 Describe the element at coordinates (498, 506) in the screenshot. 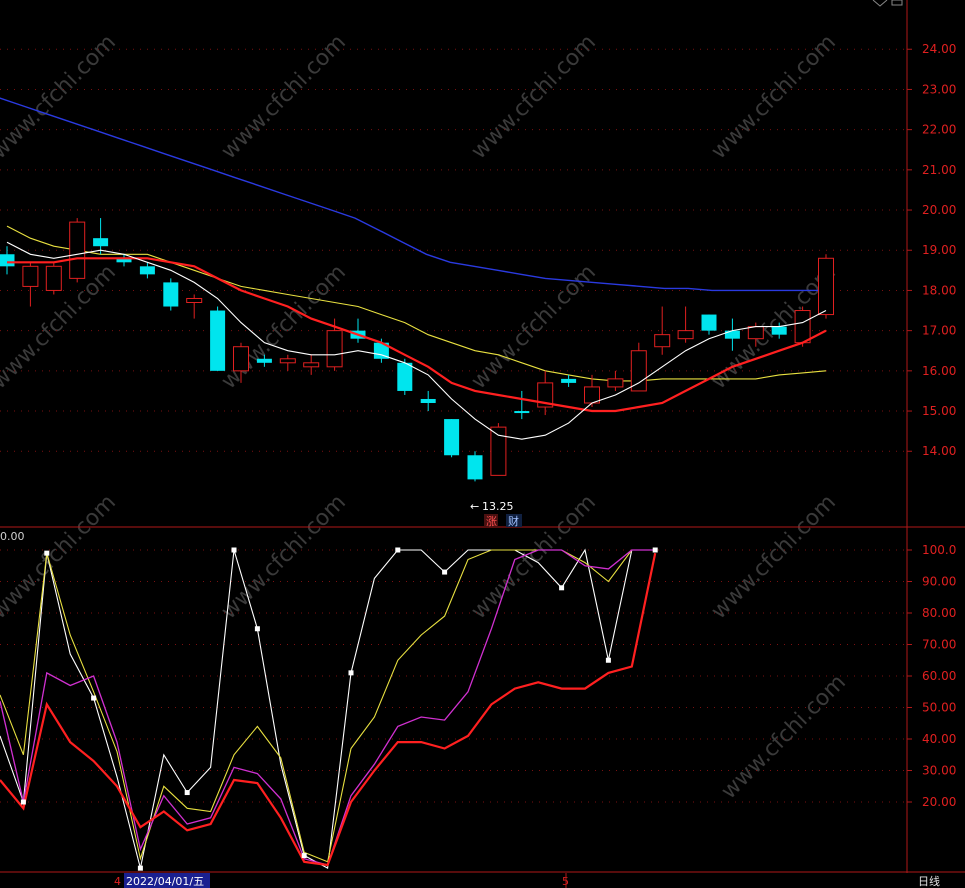

I see `low-price-label: 13.25` at that location.